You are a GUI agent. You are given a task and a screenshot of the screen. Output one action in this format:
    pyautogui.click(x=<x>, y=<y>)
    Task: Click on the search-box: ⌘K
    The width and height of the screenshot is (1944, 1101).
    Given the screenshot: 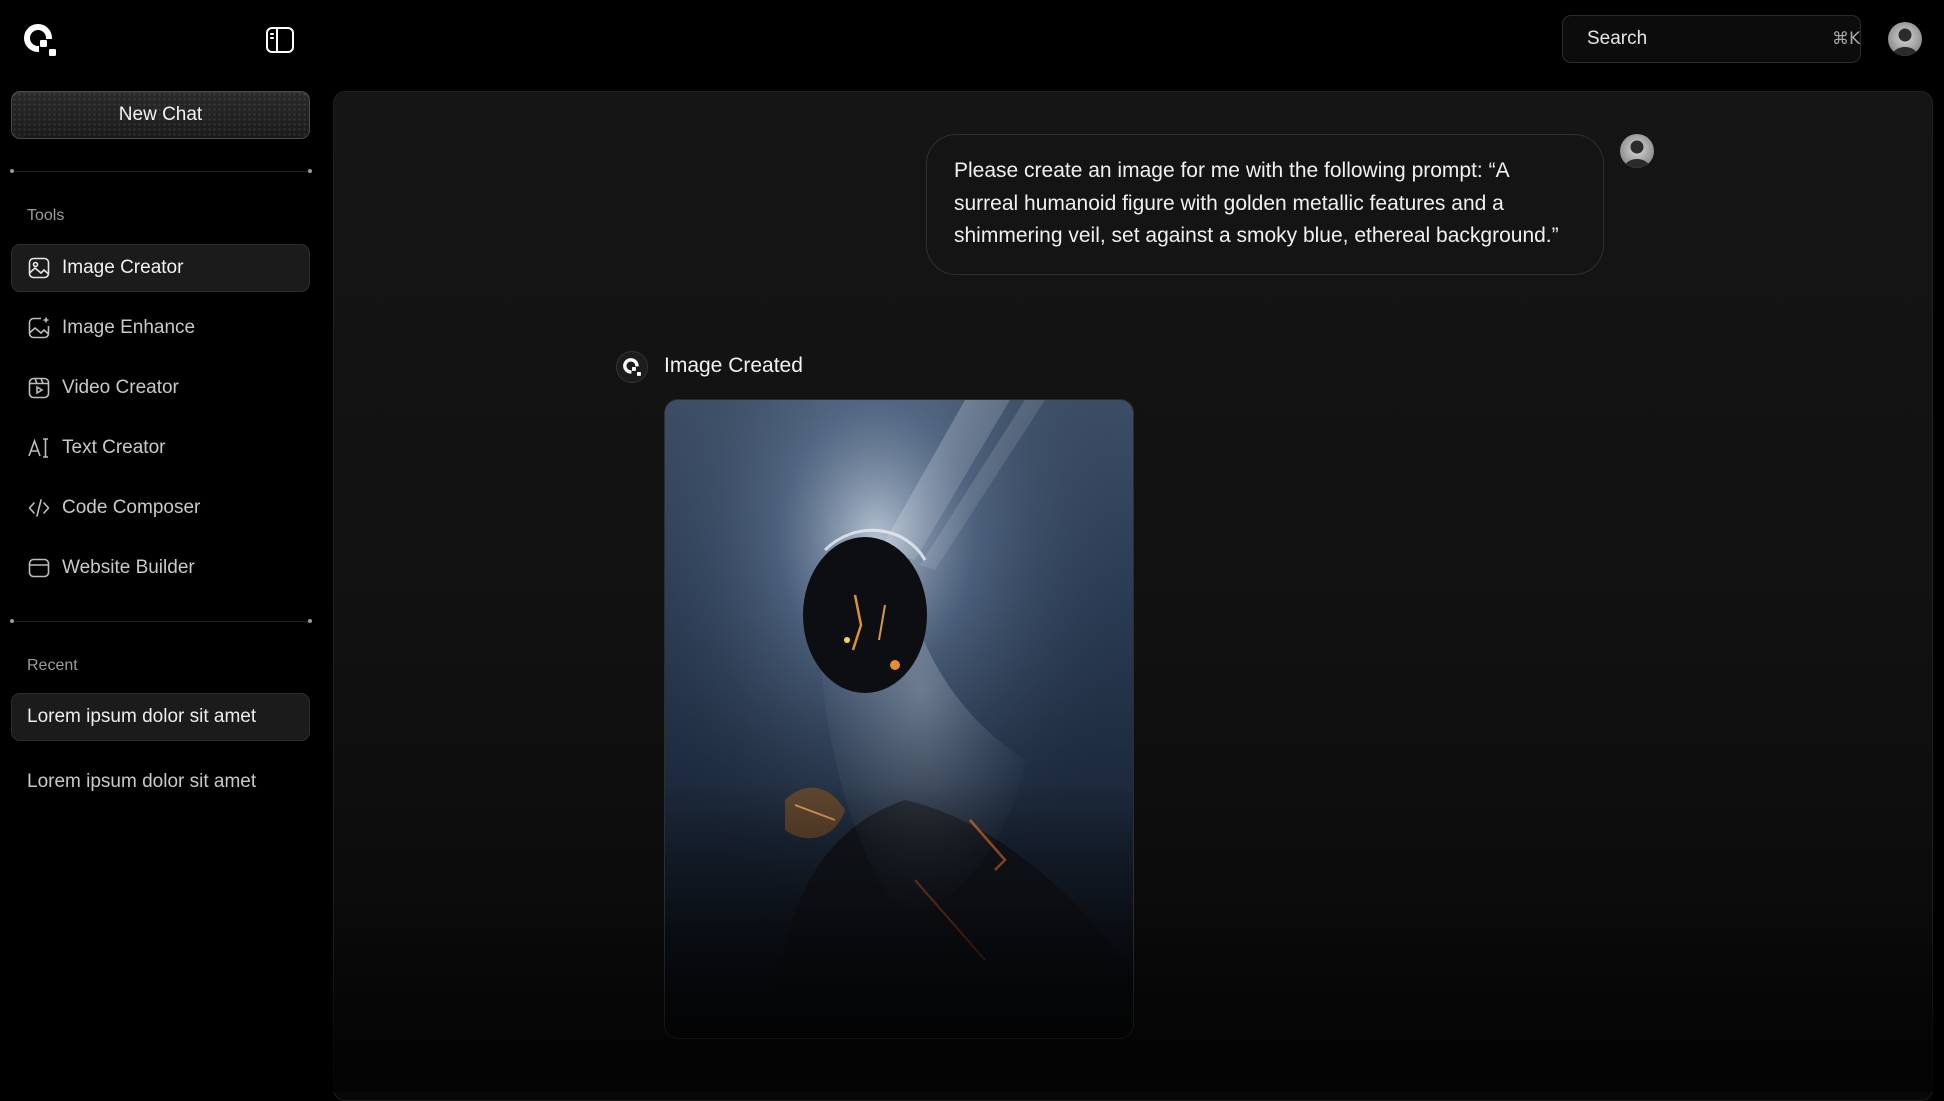 What is the action you would take?
    pyautogui.click(x=1711, y=39)
    